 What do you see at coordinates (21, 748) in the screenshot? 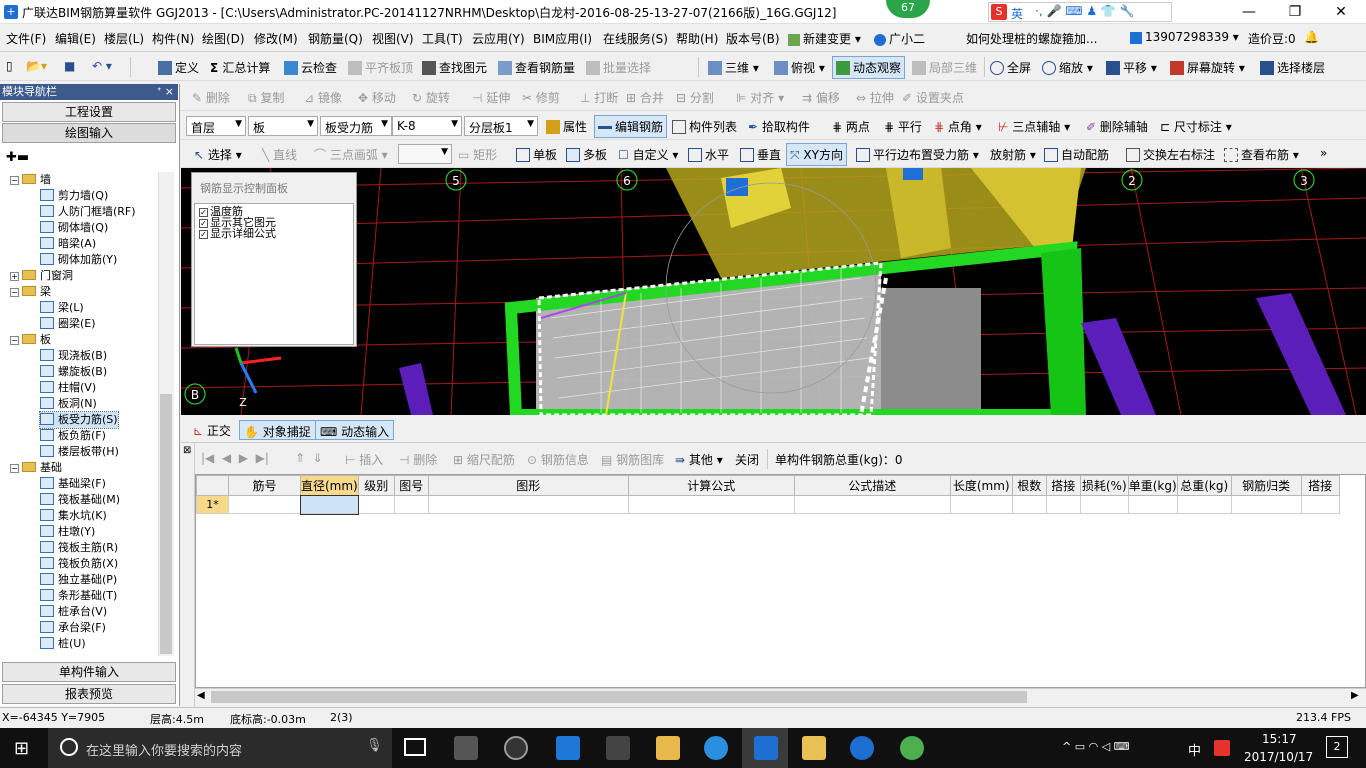
I see `windows-start-icon: ⊞` at bounding box center [21, 748].